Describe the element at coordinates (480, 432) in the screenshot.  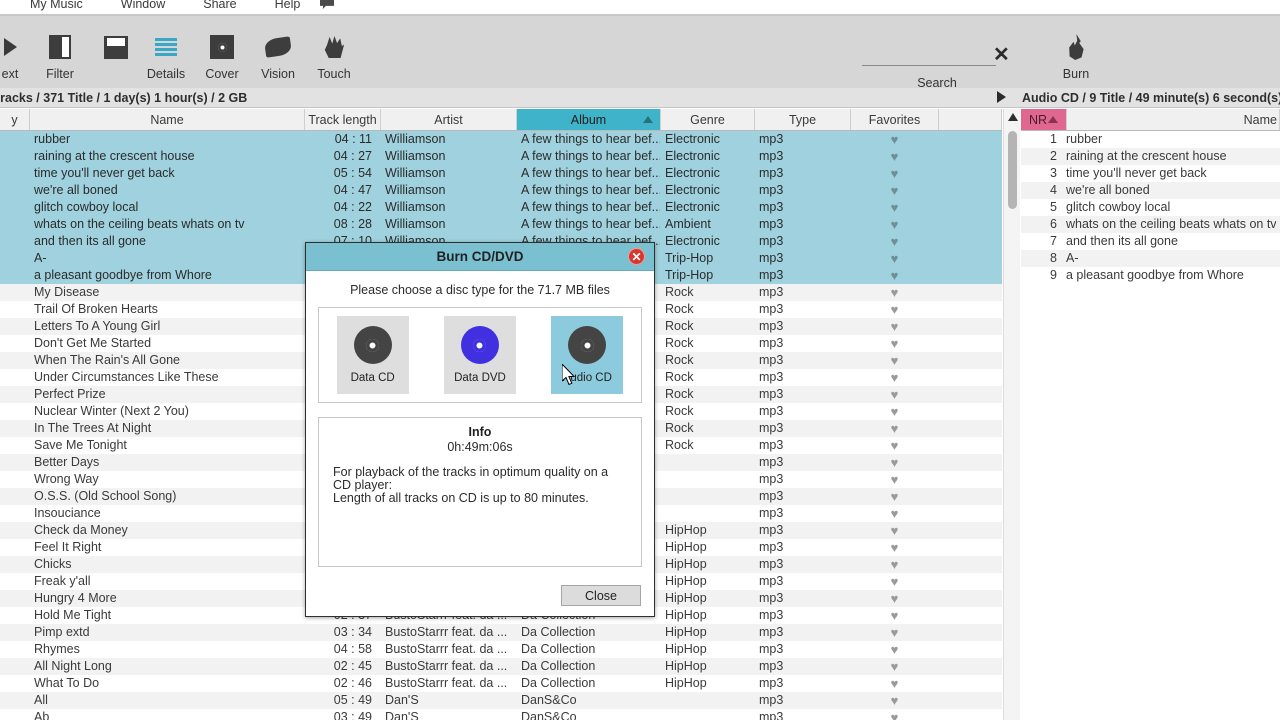
I see `info-title: Info` at that location.